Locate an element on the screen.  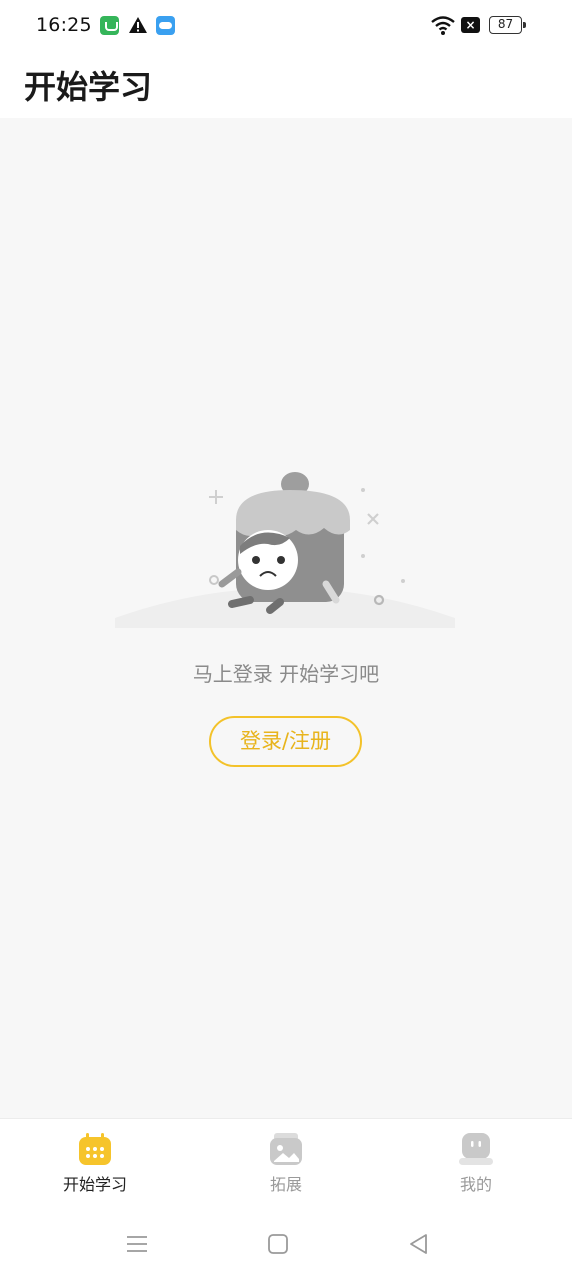
nav-item-start-learning: 开始学习 is located at coordinates (95, 1164).